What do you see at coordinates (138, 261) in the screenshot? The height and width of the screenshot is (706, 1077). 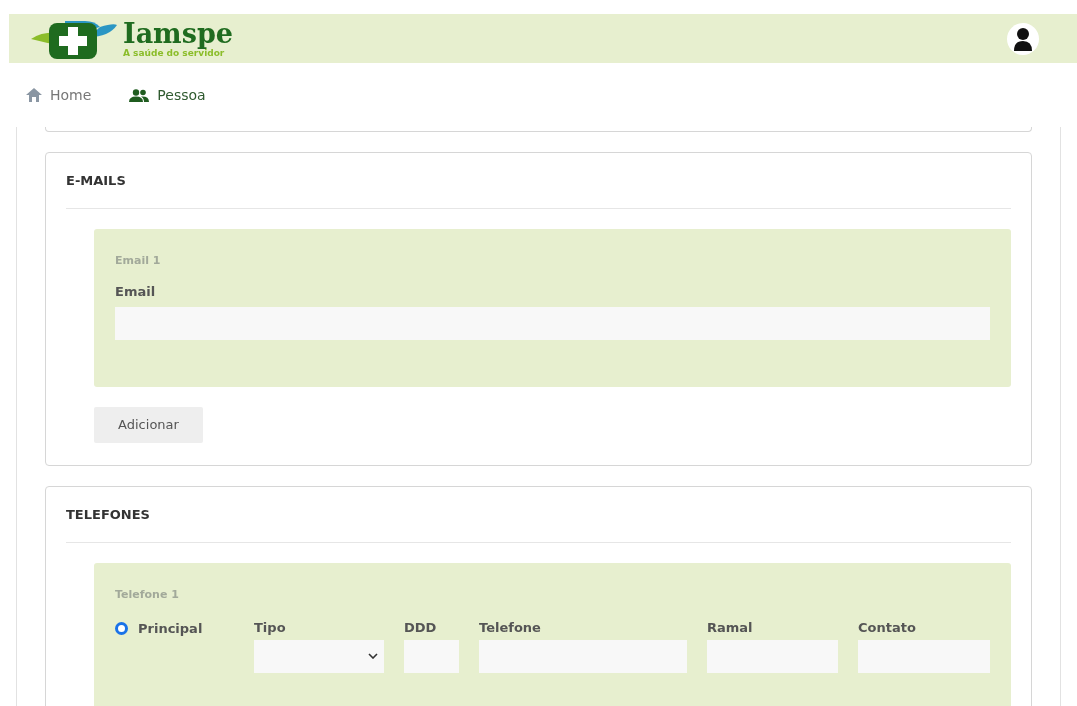 I see `item-caption: Email 1` at bounding box center [138, 261].